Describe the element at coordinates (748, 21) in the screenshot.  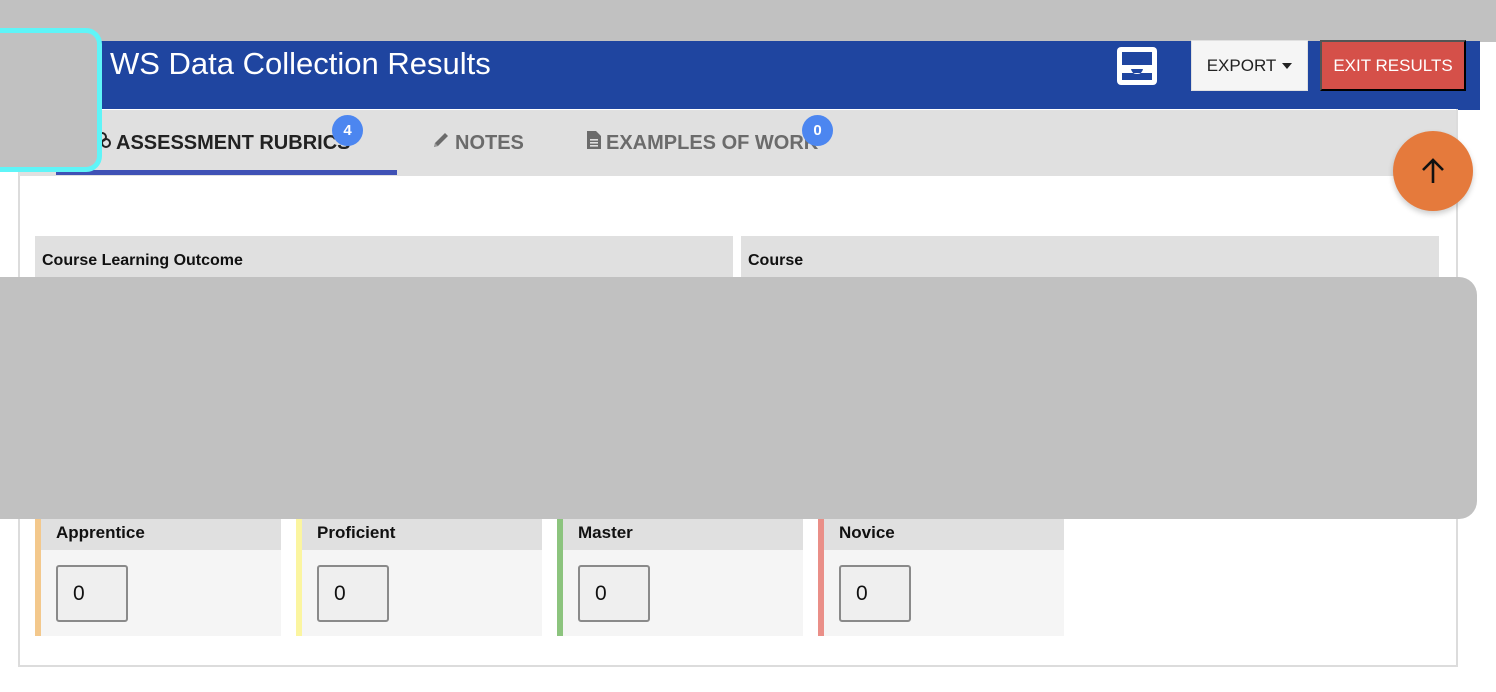
I see `top-gray-bar` at that location.